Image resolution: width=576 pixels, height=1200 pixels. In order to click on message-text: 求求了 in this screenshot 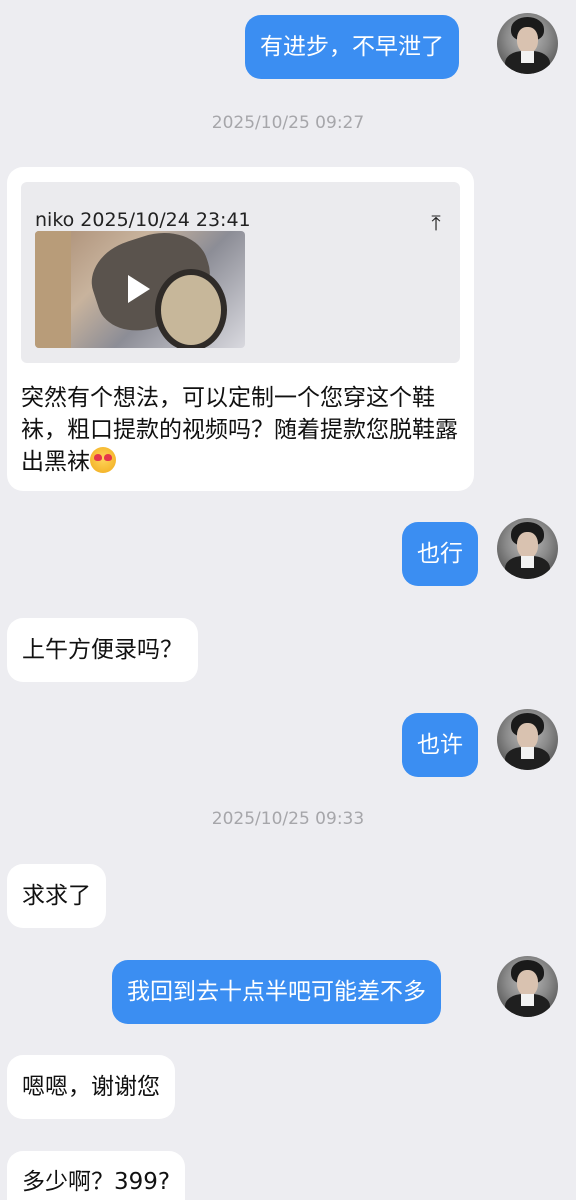, I will do `click(56, 896)`.